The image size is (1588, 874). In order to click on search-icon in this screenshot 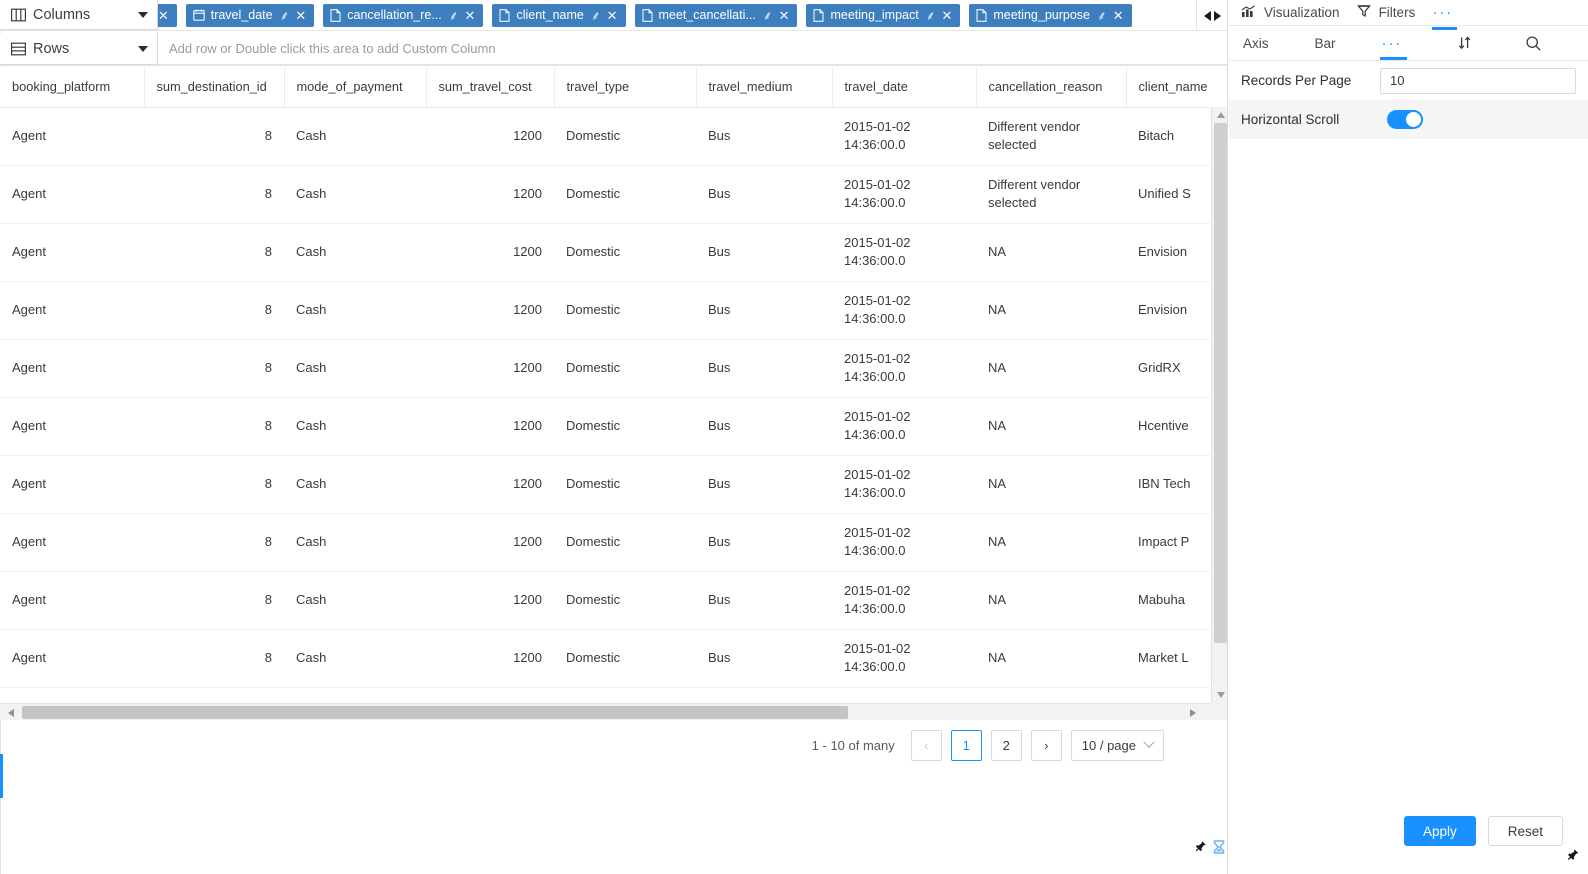, I will do `click(1533, 43)`.